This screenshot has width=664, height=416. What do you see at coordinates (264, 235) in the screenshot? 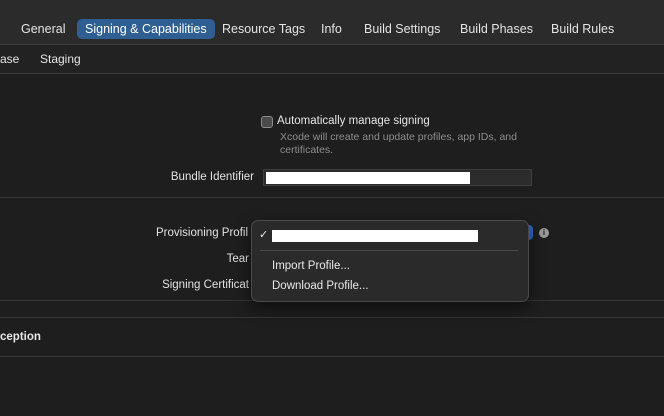
I see `checkmark-icon: ✓` at bounding box center [264, 235].